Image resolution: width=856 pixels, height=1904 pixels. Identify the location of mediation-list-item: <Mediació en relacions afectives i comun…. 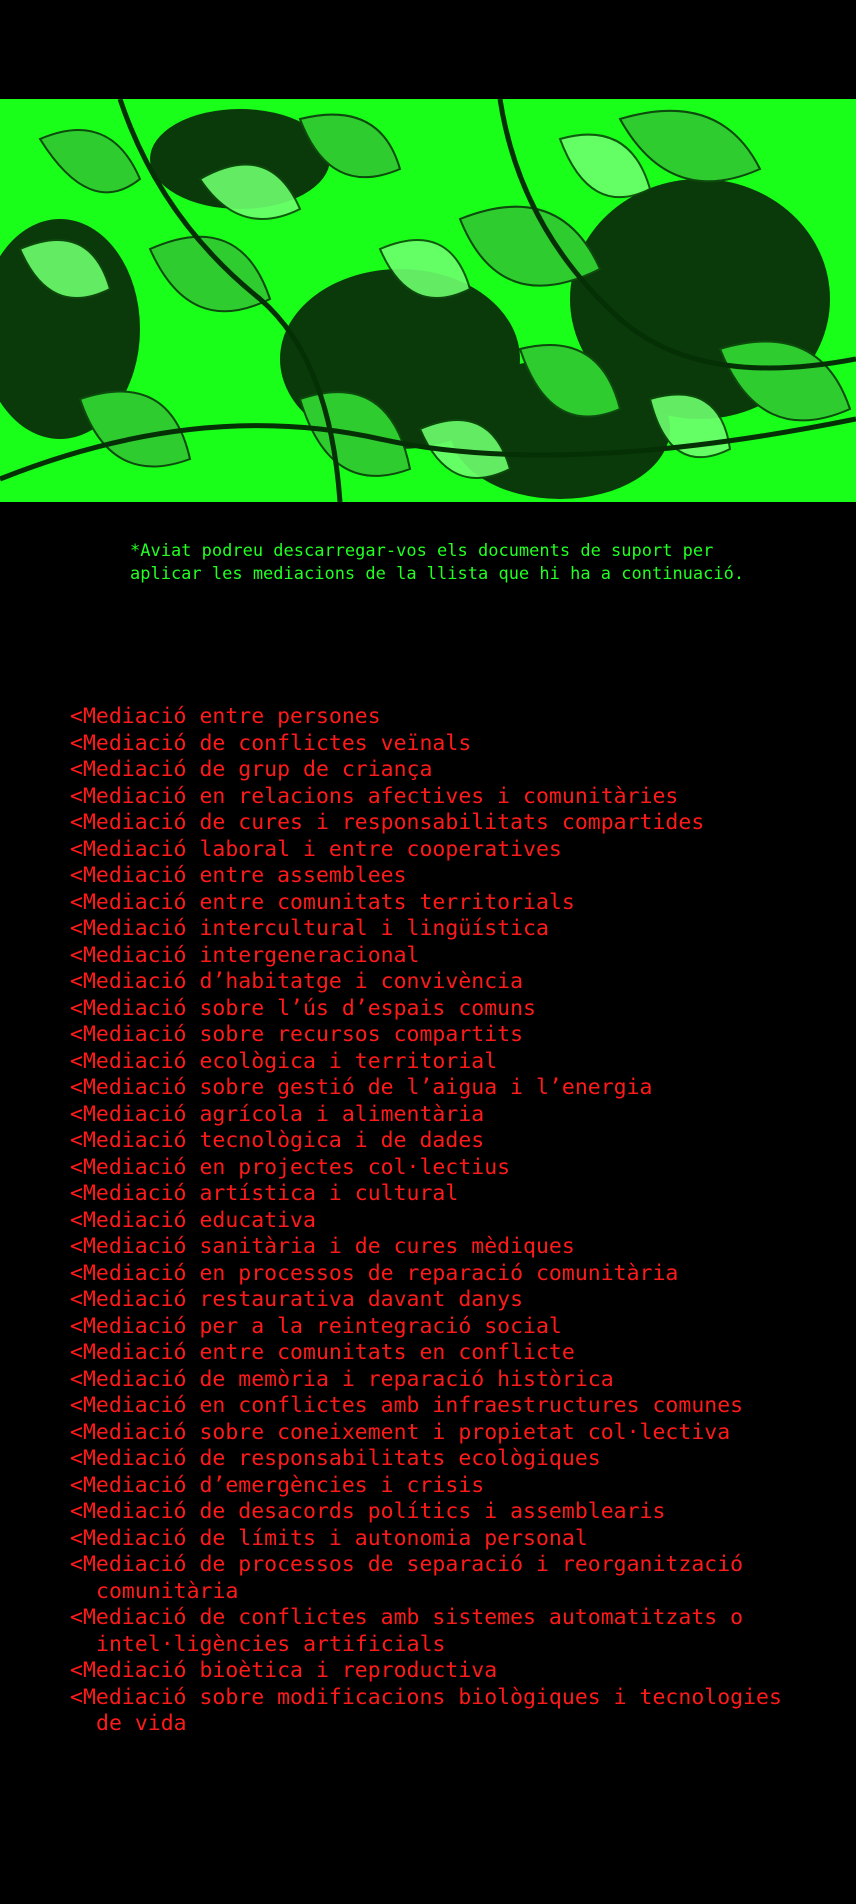
(374, 796).